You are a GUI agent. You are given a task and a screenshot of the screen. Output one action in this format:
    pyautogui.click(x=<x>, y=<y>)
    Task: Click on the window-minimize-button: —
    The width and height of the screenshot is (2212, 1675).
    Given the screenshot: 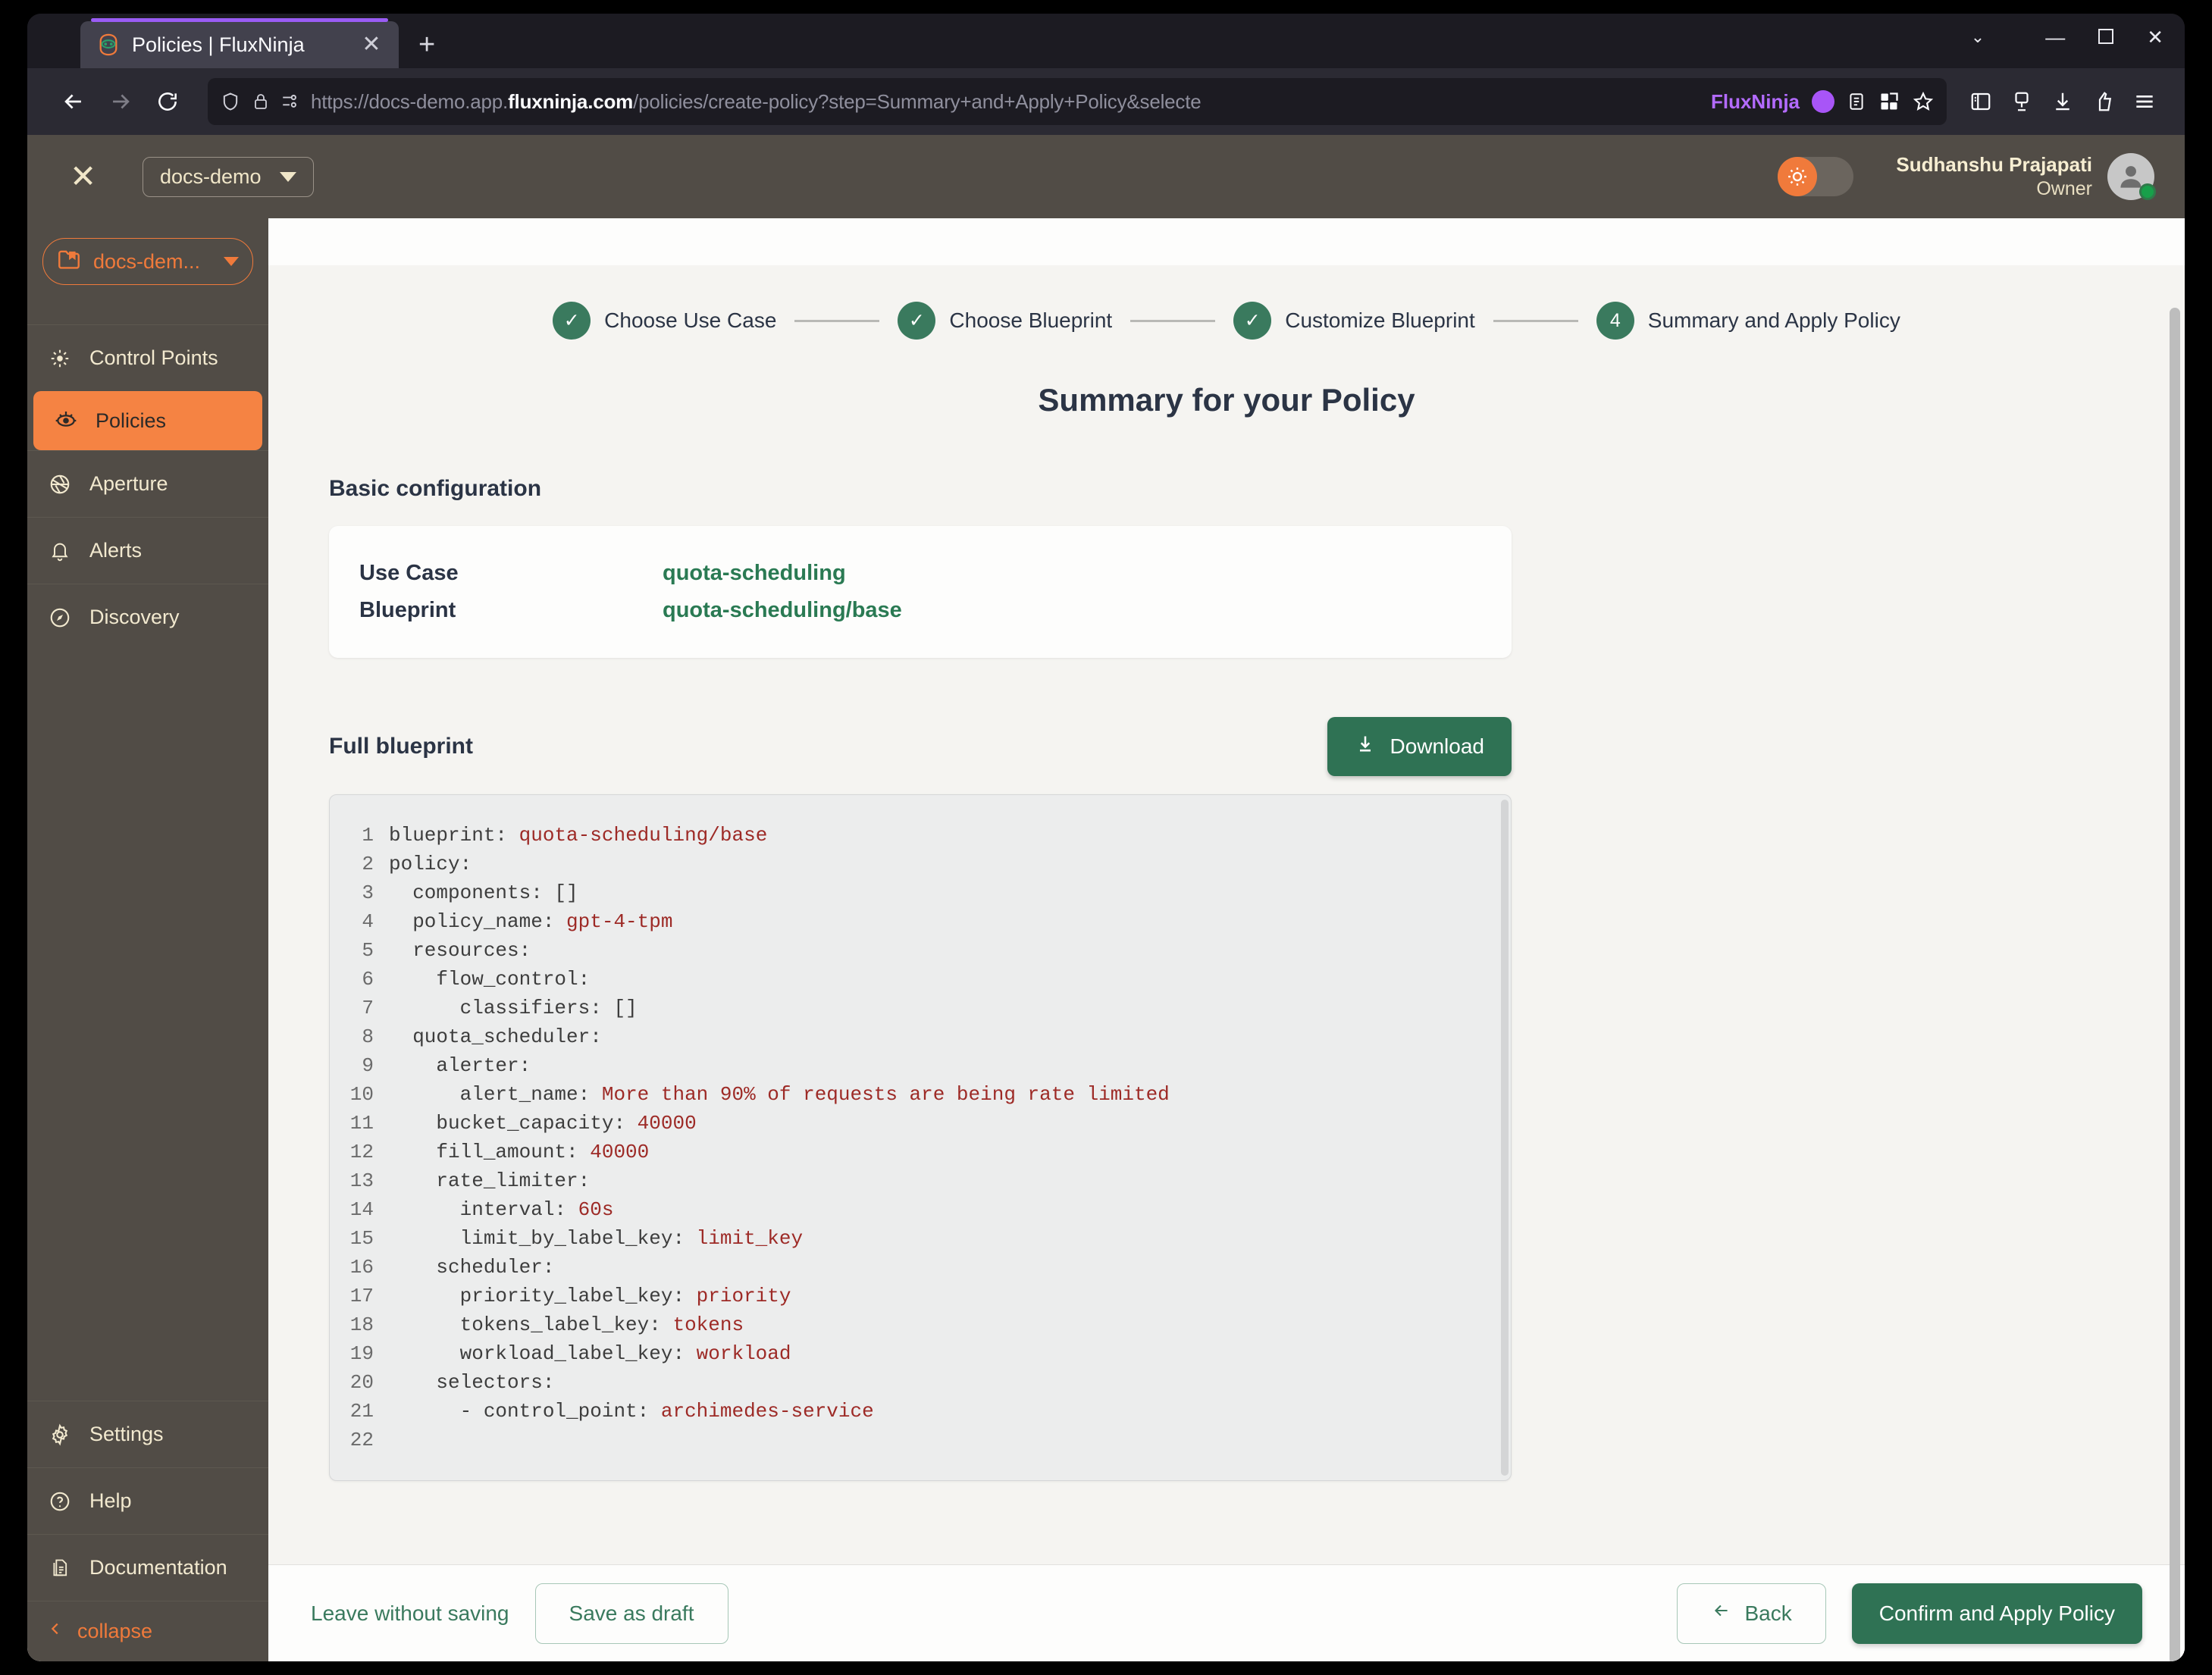 What is the action you would take?
    pyautogui.click(x=2055, y=37)
    